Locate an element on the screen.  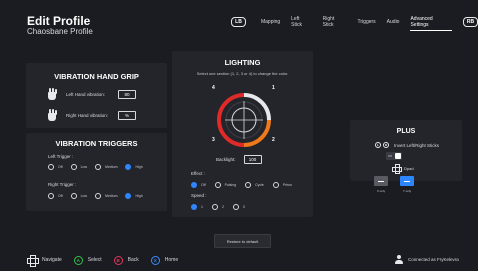
right-hand-vibration-label: Right Hand vibration: is located at coordinates (87, 115).